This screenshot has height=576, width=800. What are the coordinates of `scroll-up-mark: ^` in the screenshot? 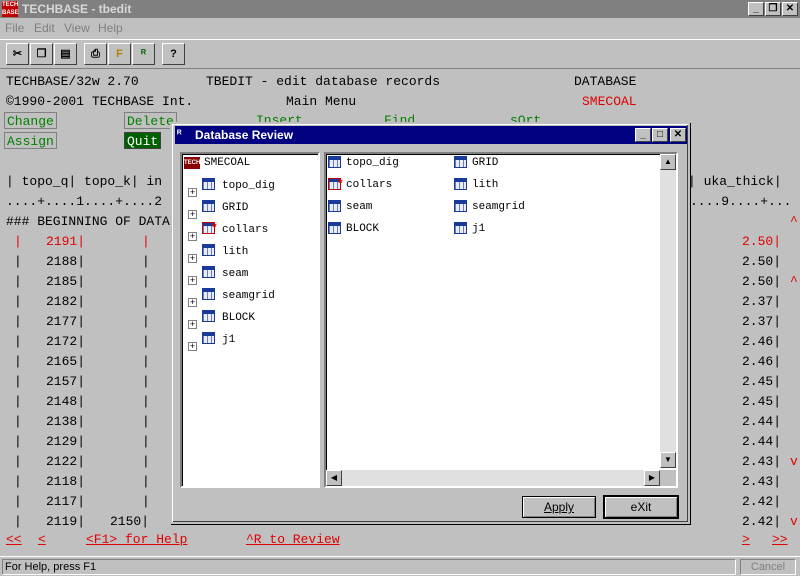 It's located at (794, 221).